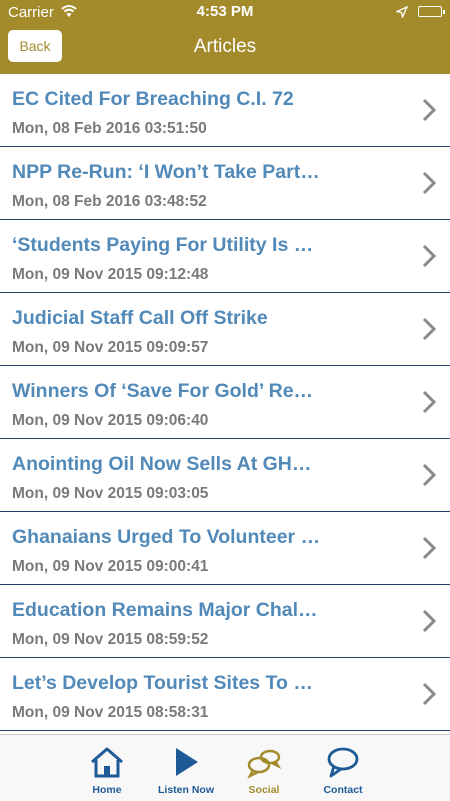  Describe the element at coordinates (185, 790) in the screenshot. I see `tab-label: Listen Now` at that location.